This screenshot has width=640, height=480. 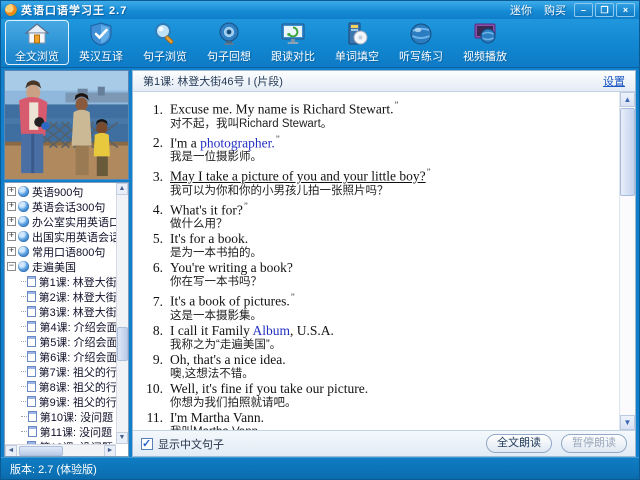 I want to click on toolbar-label: 句子回想, so click(x=229, y=57).